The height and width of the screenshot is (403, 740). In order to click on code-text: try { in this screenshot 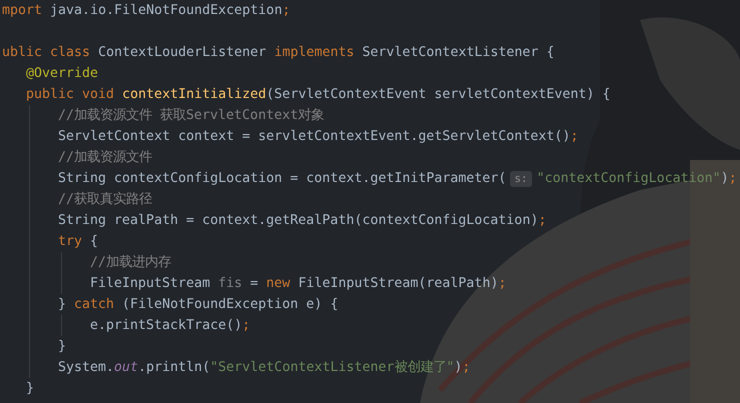, I will do `click(78, 242)`.